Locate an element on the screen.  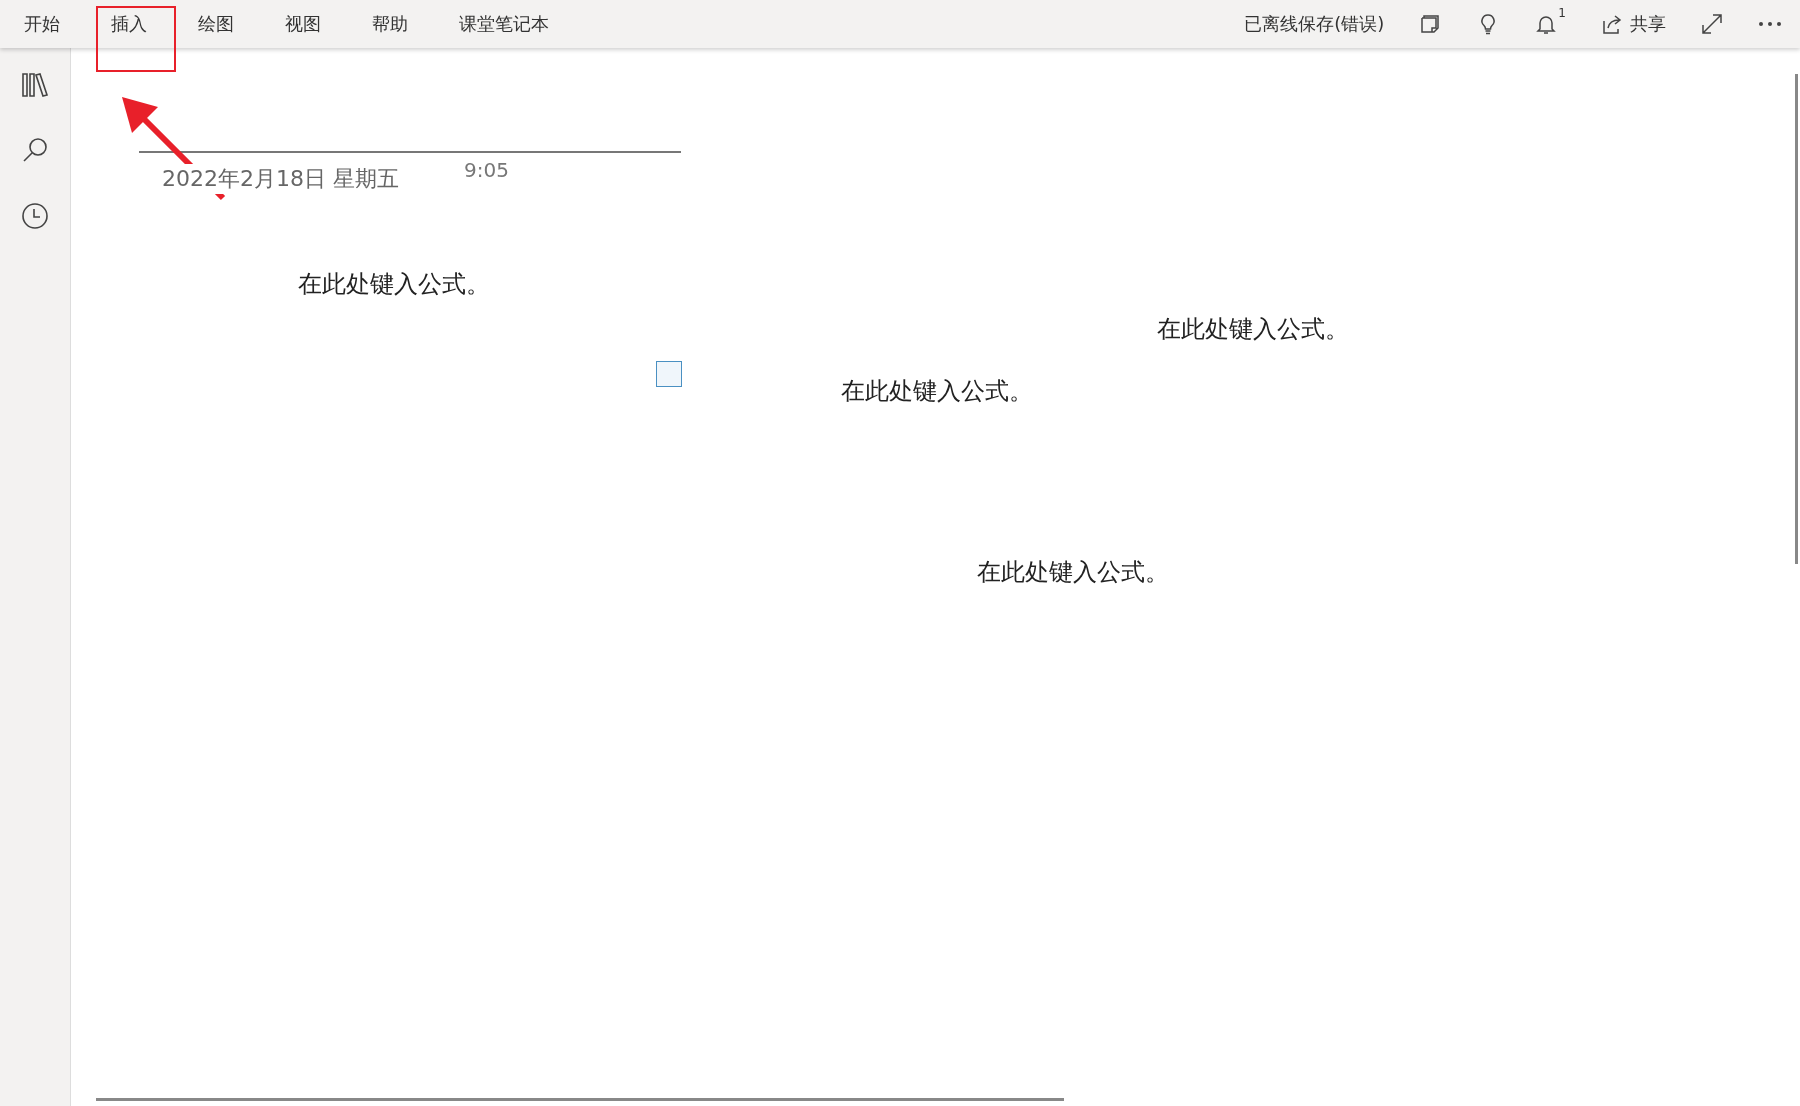
share-icon is located at coordinates (1612, 24).